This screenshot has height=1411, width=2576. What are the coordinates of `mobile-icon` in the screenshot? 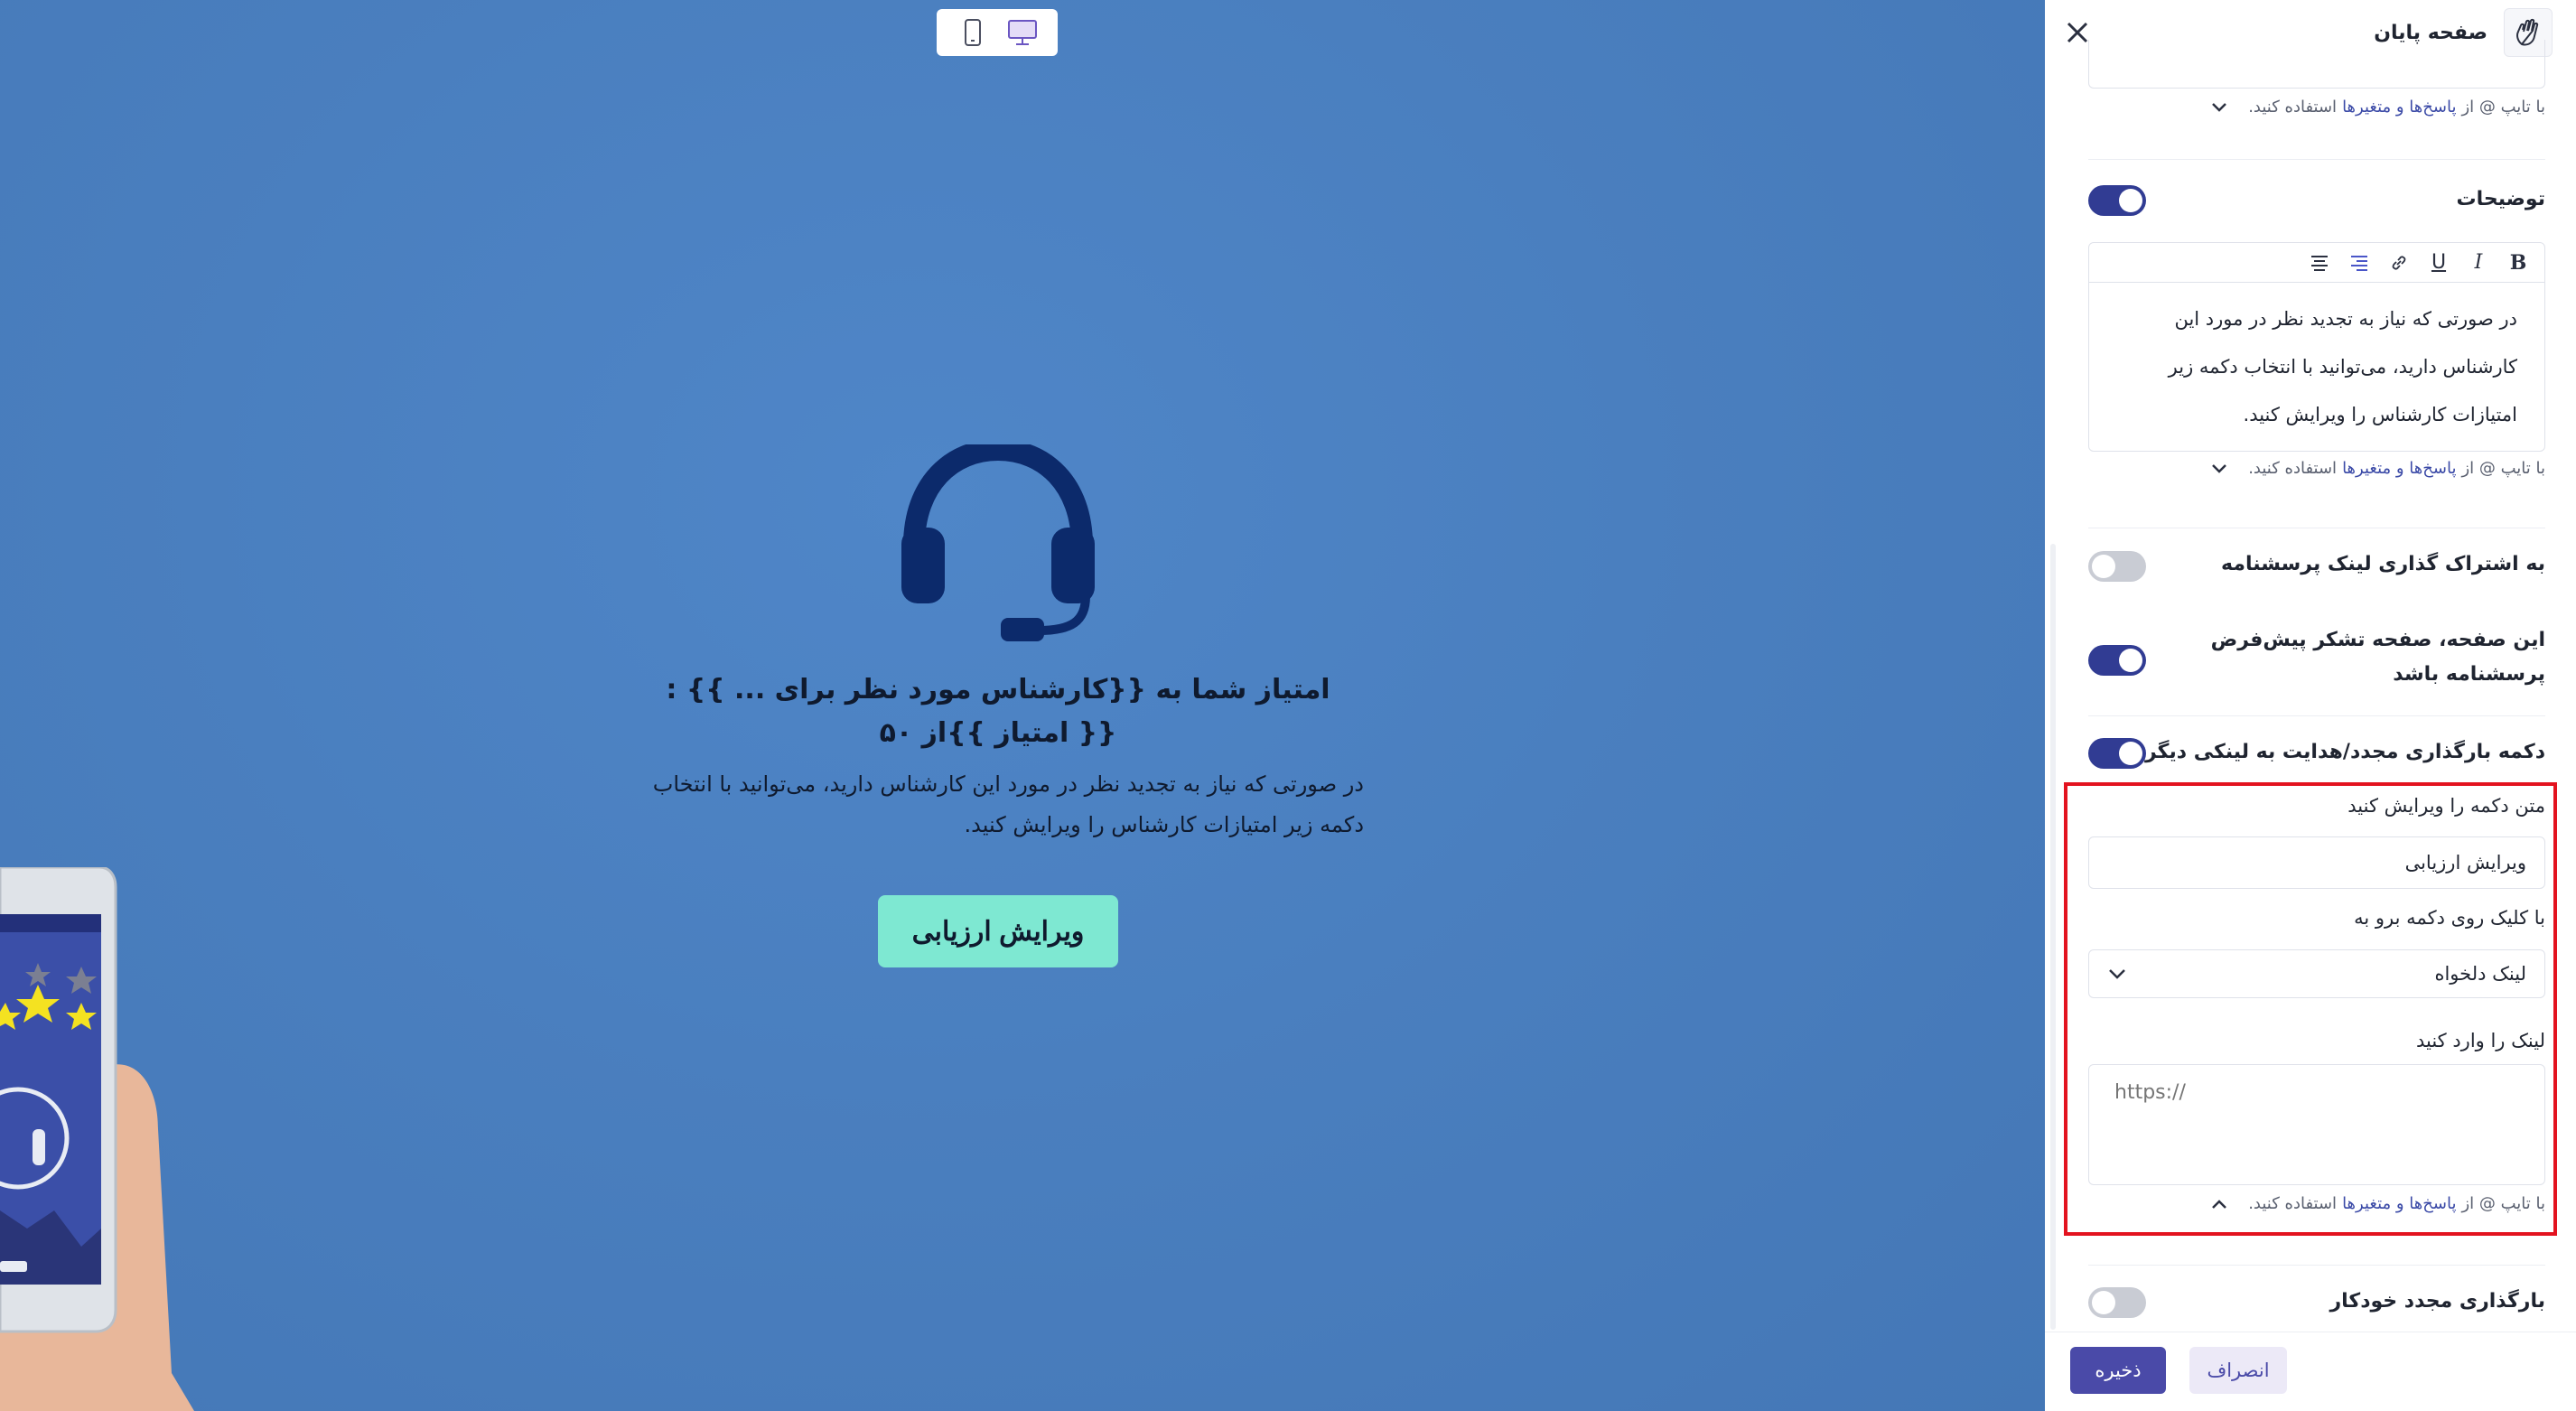 It's located at (973, 32).